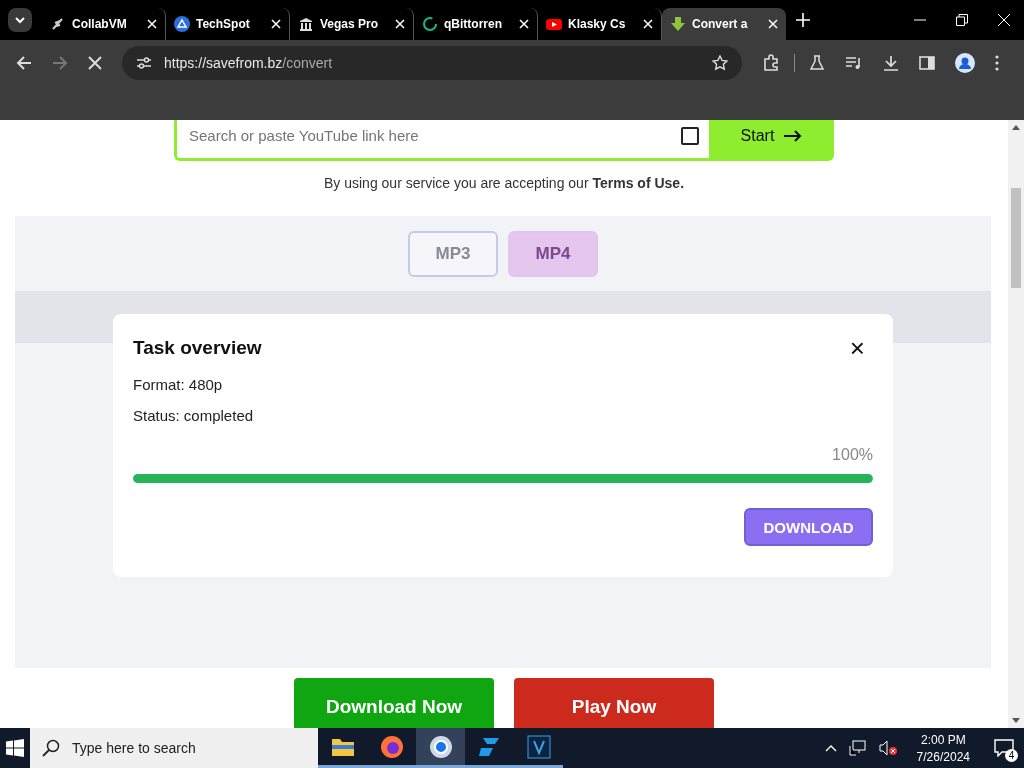 This screenshot has width=1024, height=768. I want to click on notification-count: 4, so click(1011, 755).